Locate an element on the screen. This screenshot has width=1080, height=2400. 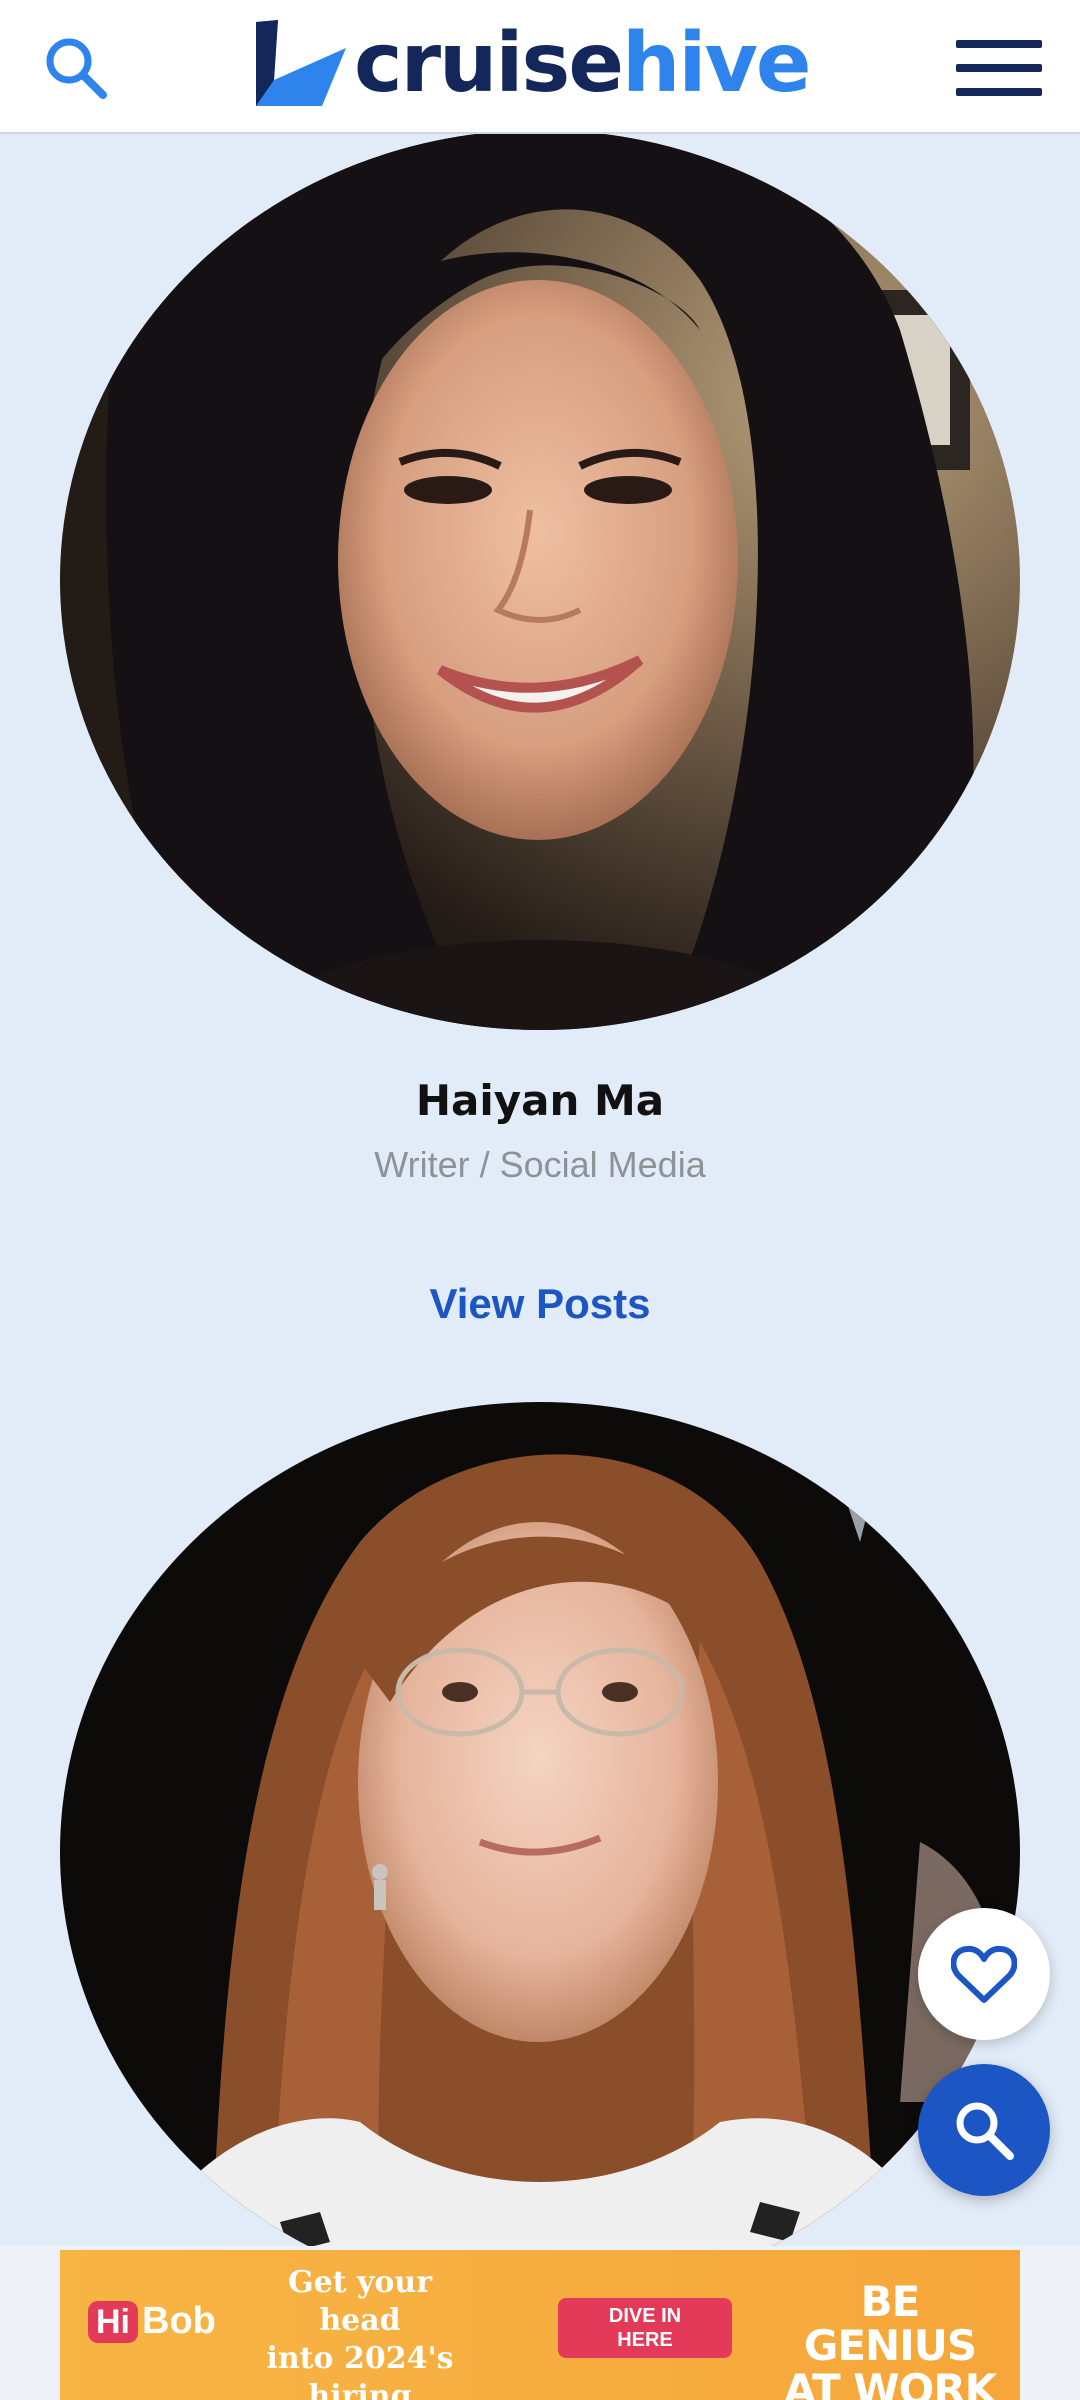
header-search-button is located at coordinates (76, 68).